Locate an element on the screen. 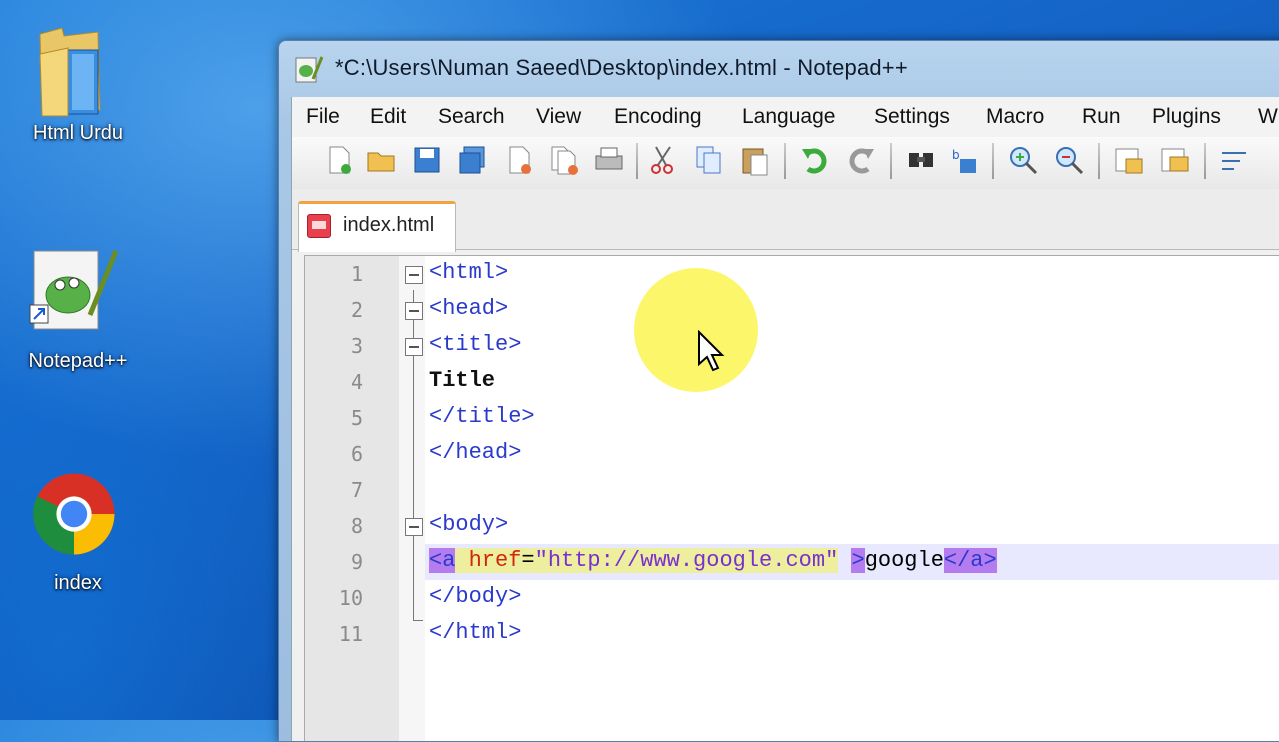 This screenshot has height=742, width=1279. open-file-icon is located at coordinates (381, 160).